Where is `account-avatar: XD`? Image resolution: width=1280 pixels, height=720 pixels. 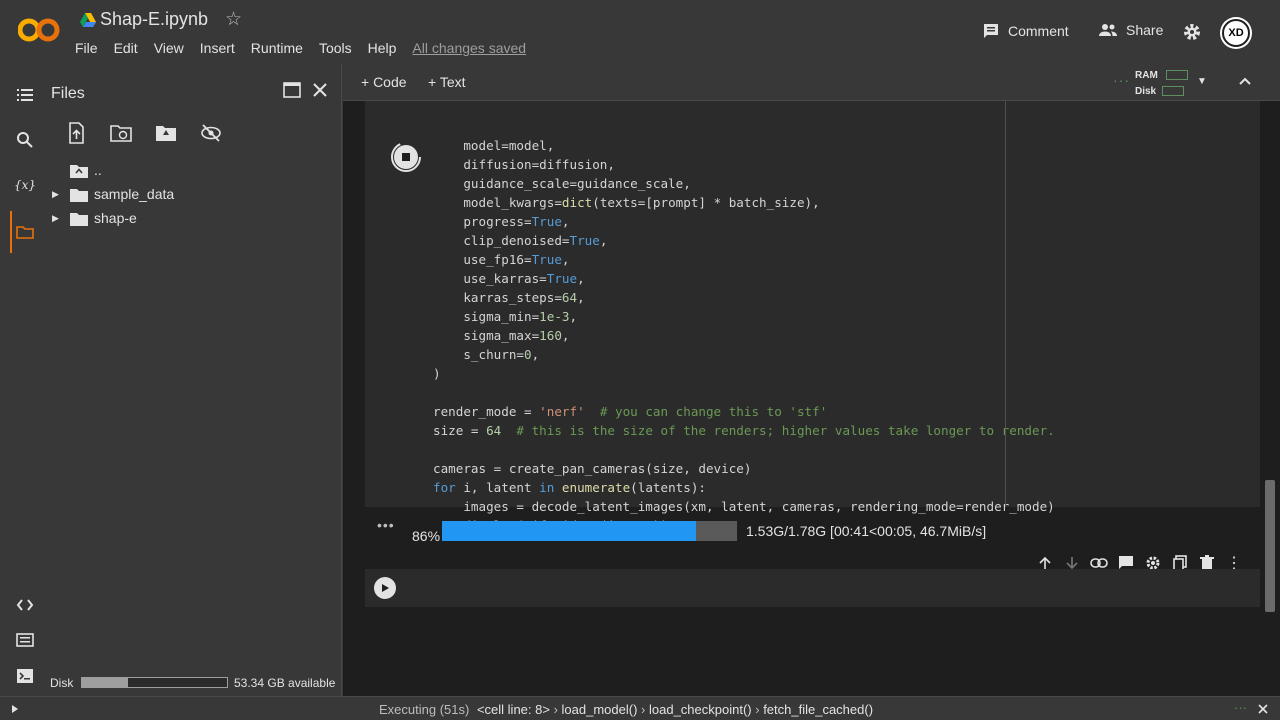
account-avatar: XD is located at coordinates (1236, 33).